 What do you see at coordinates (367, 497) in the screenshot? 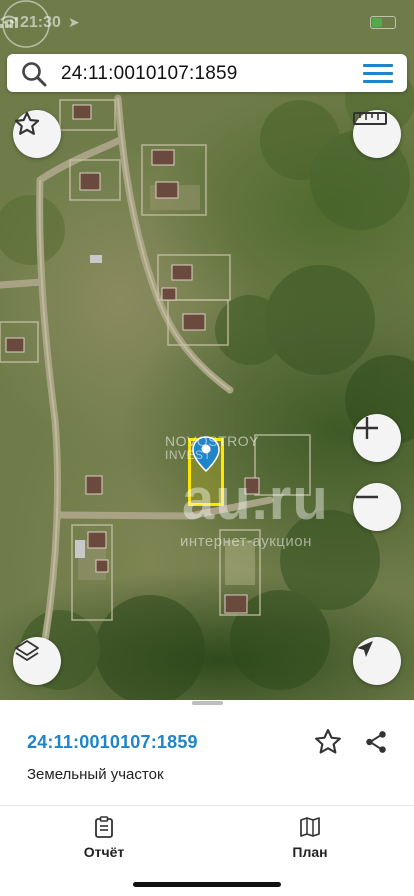
I see `minus-icon` at bounding box center [367, 497].